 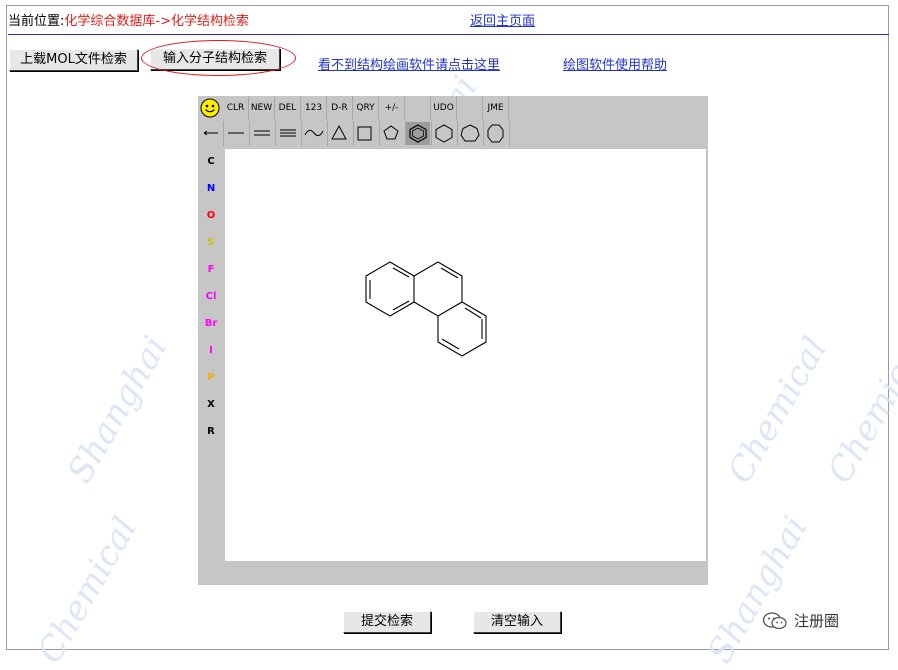 I want to click on atom-cl-button: Cl, so click(x=211, y=297).